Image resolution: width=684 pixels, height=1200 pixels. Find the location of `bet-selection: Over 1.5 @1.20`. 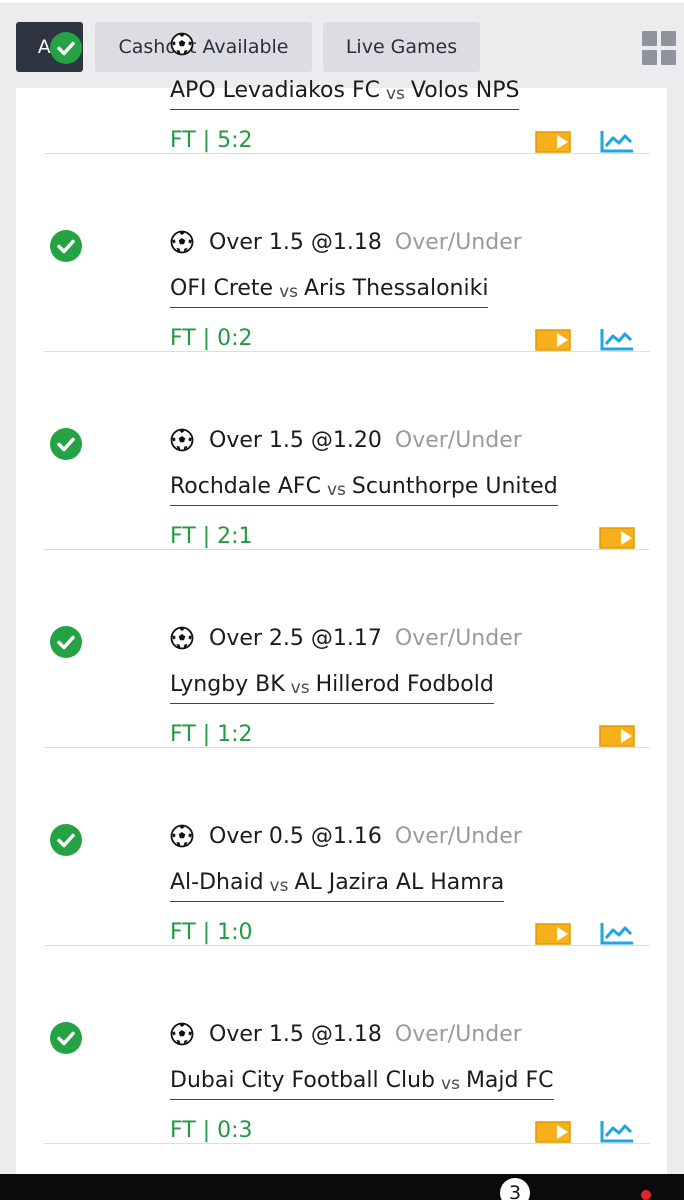

bet-selection: Over 1.5 @1.20 is located at coordinates (295, 440).